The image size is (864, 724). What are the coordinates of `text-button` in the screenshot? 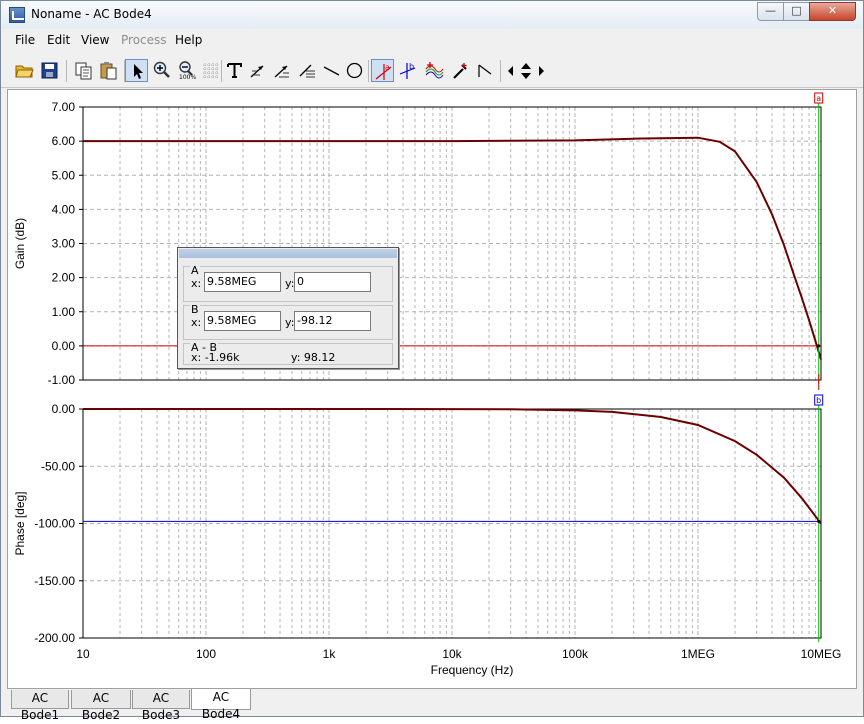 It's located at (234, 70).